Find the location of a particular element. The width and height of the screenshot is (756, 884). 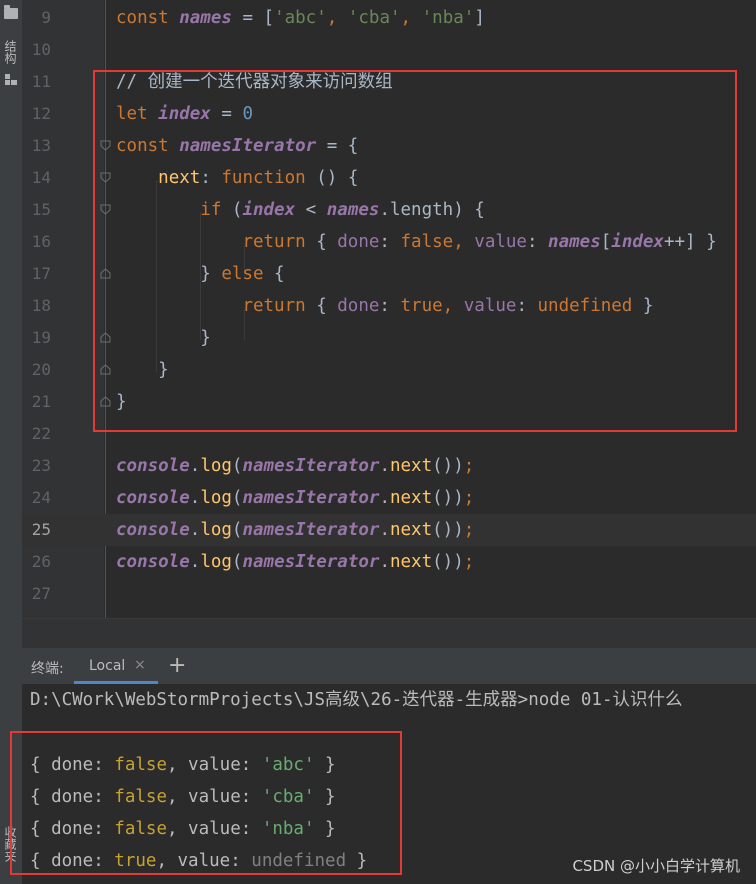

annotation-box-output is located at coordinates (206, 803).